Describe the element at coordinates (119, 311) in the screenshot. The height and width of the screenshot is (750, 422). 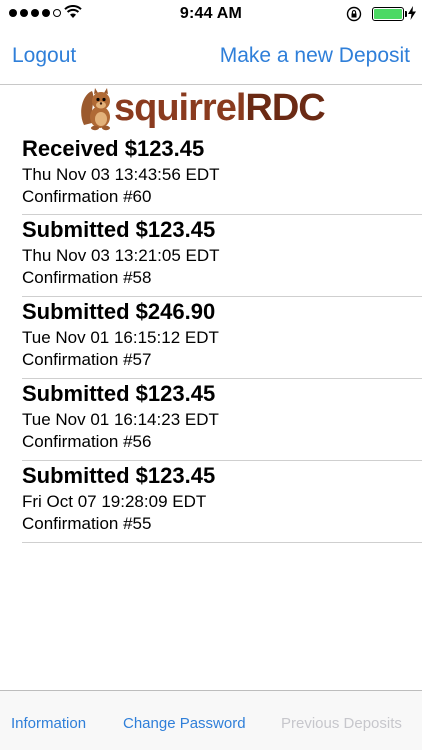
I see `deposit-status-amount: Submitted $246.90` at that location.